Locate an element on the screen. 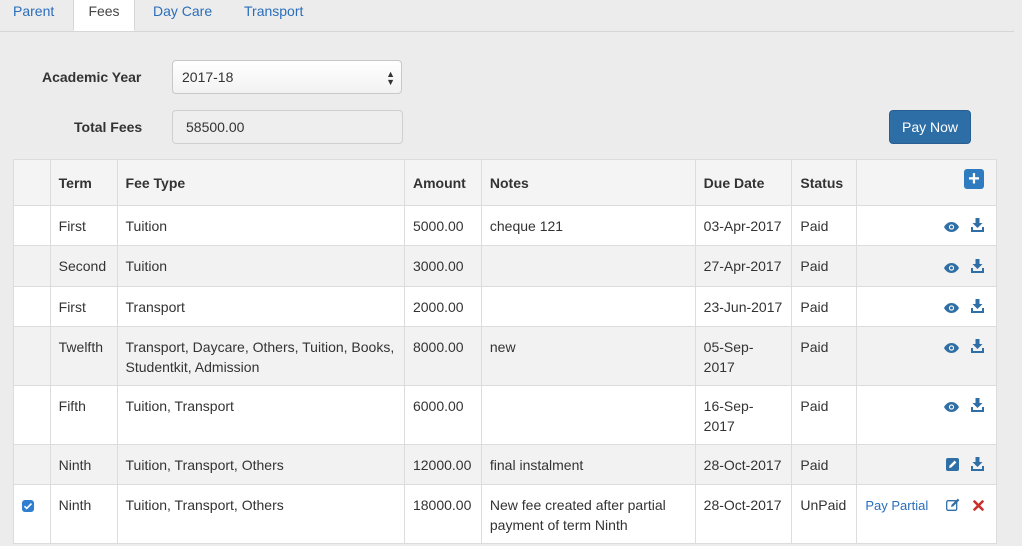 The width and height of the screenshot is (1022, 546). cell-amount: 6000.00 is located at coordinates (442, 414).